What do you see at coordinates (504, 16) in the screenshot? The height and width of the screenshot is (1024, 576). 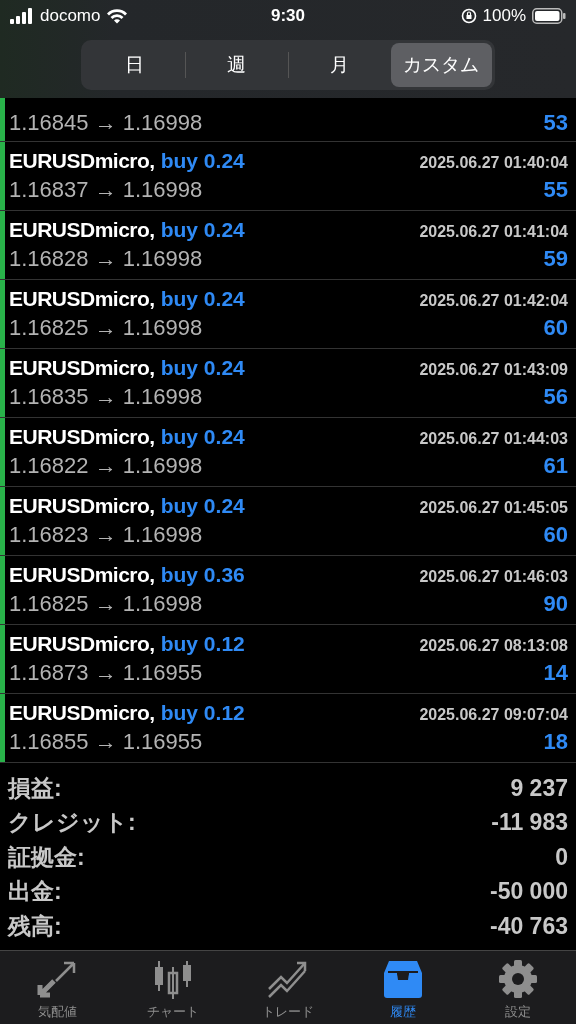 I see `battery-percent: 100%` at bounding box center [504, 16].